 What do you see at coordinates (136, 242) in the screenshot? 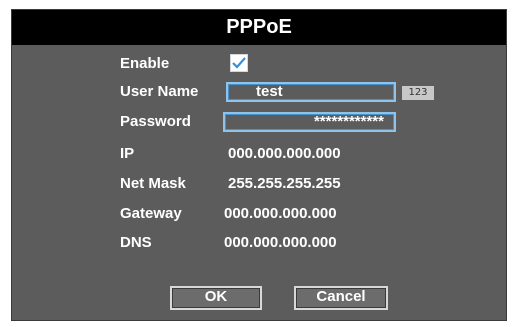
I see `dns-label: DNS` at bounding box center [136, 242].